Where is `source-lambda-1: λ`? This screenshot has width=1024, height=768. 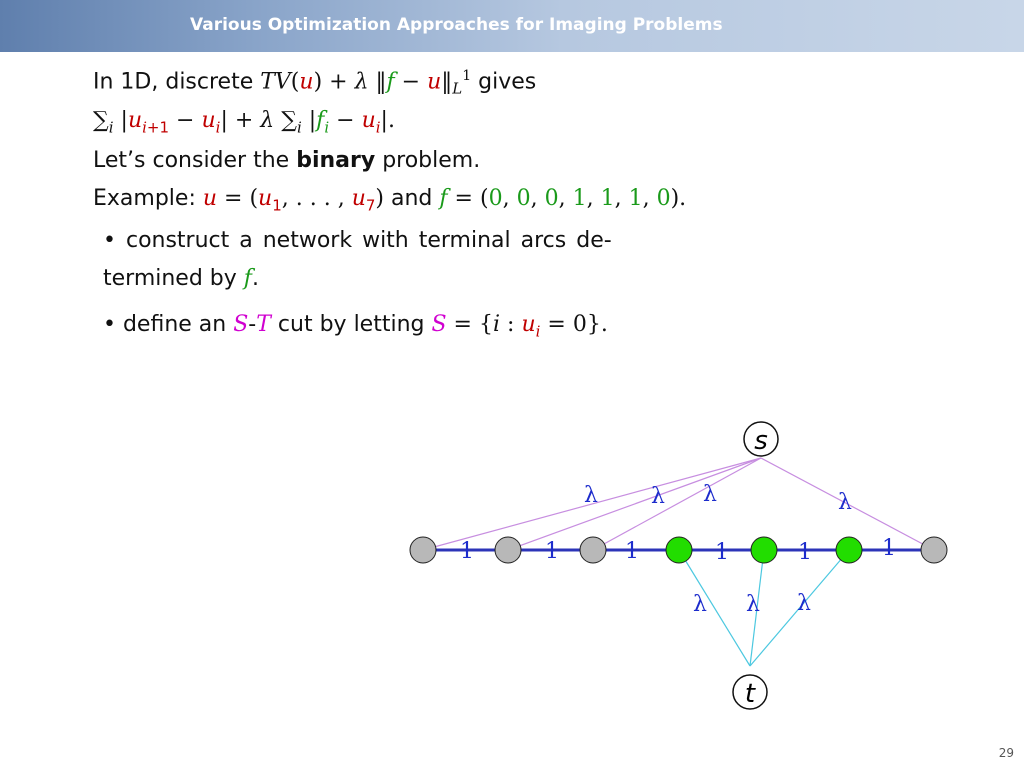
source-lambda-1: λ is located at coordinates (591, 495).